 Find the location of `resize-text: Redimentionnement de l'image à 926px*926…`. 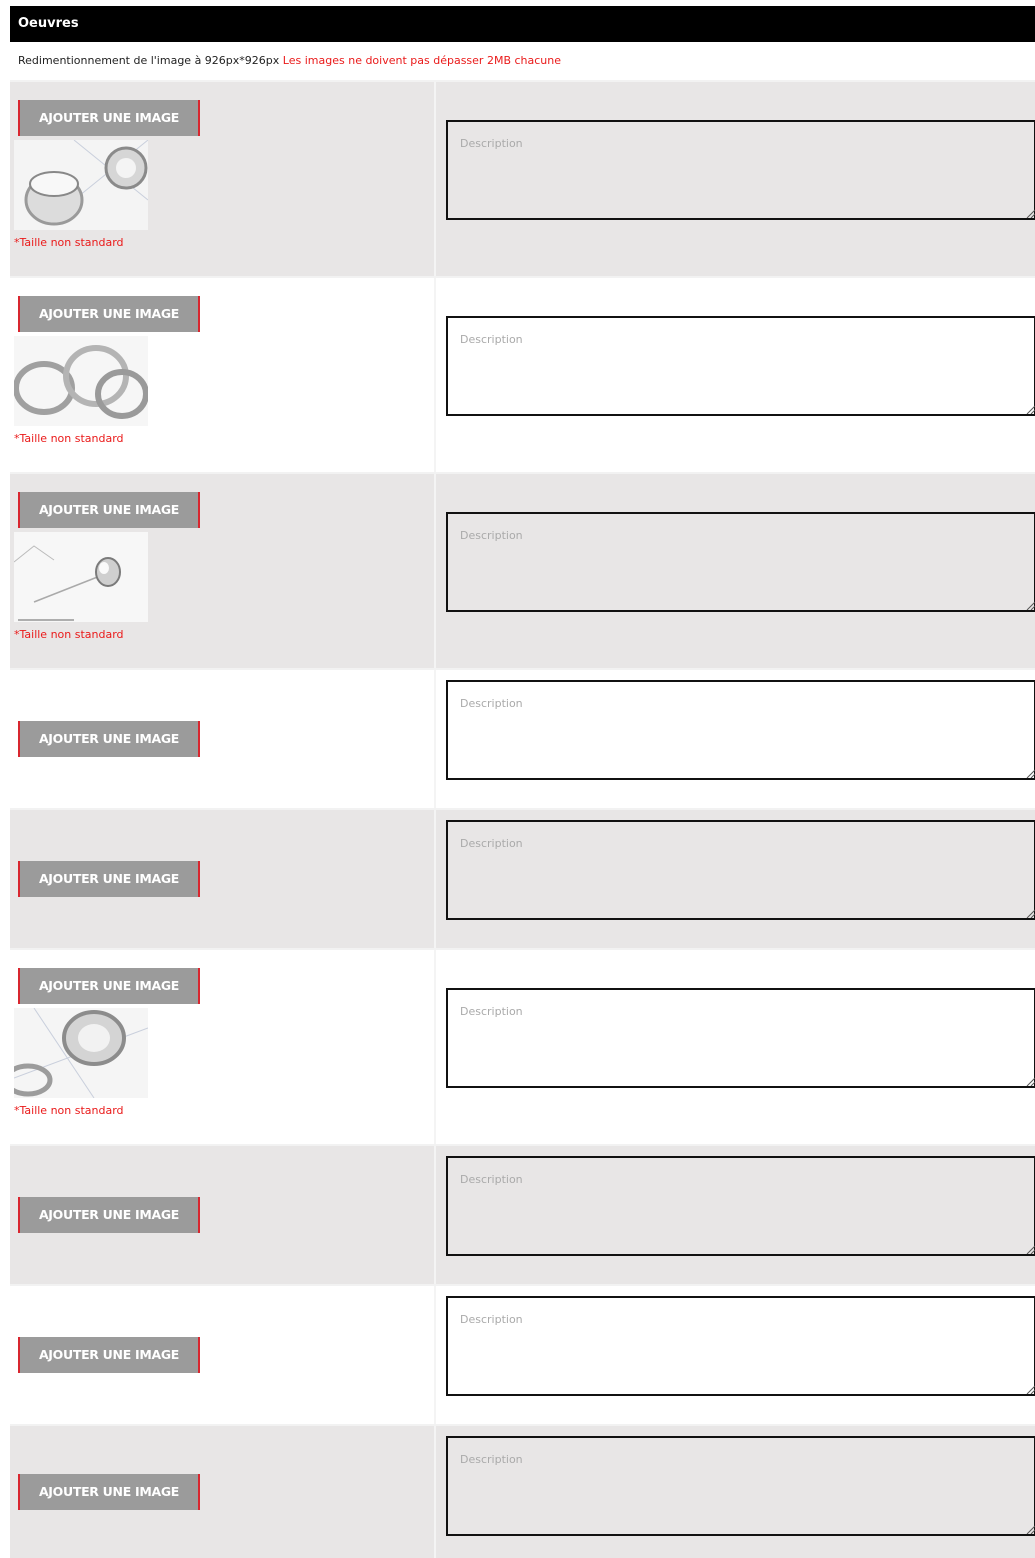

resize-text: Redimentionnement de l'image à 926px*926… is located at coordinates (149, 60).